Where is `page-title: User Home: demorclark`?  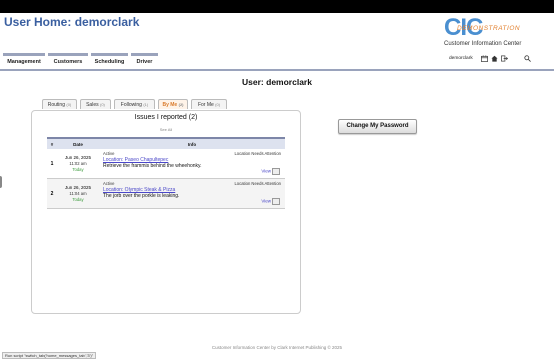 page-title: User Home: demorclark is located at coordinates (72, 22).